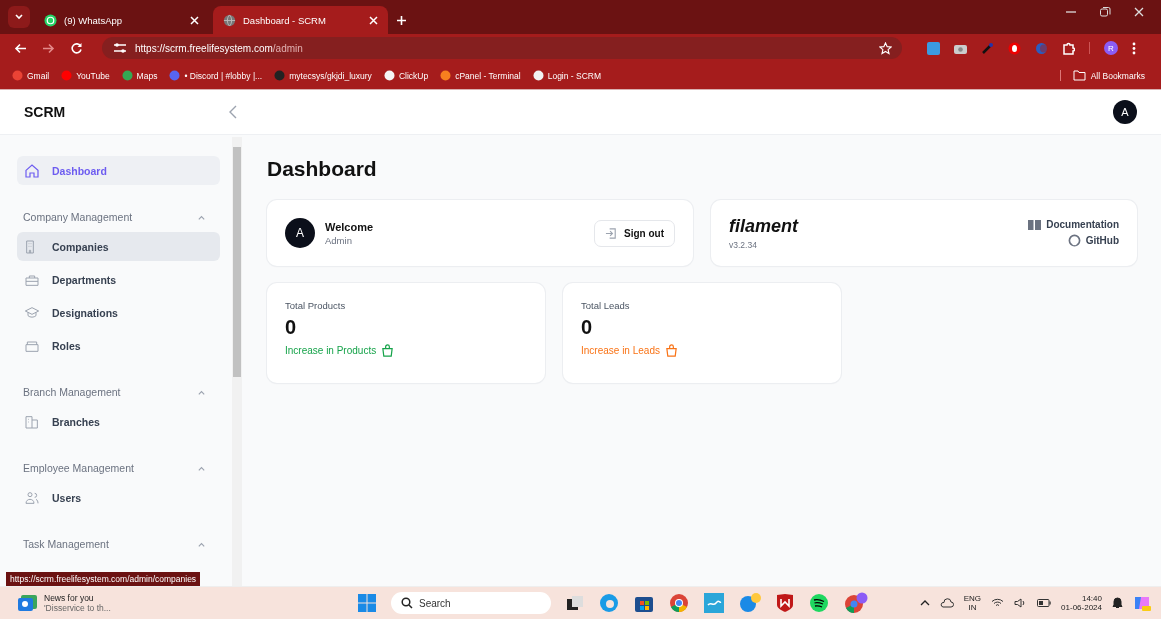  Describe the element at coordinates (229, 20) in the screenshot. I see `globe-icon` at that location.